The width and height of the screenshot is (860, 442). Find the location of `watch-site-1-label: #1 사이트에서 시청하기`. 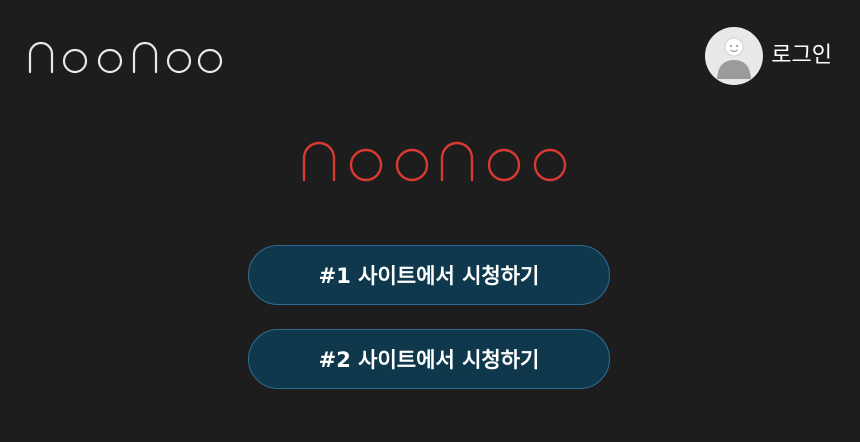

watch-site-1-label: #1 사이트에서 시청하기 is located at coordinates (429, 276).